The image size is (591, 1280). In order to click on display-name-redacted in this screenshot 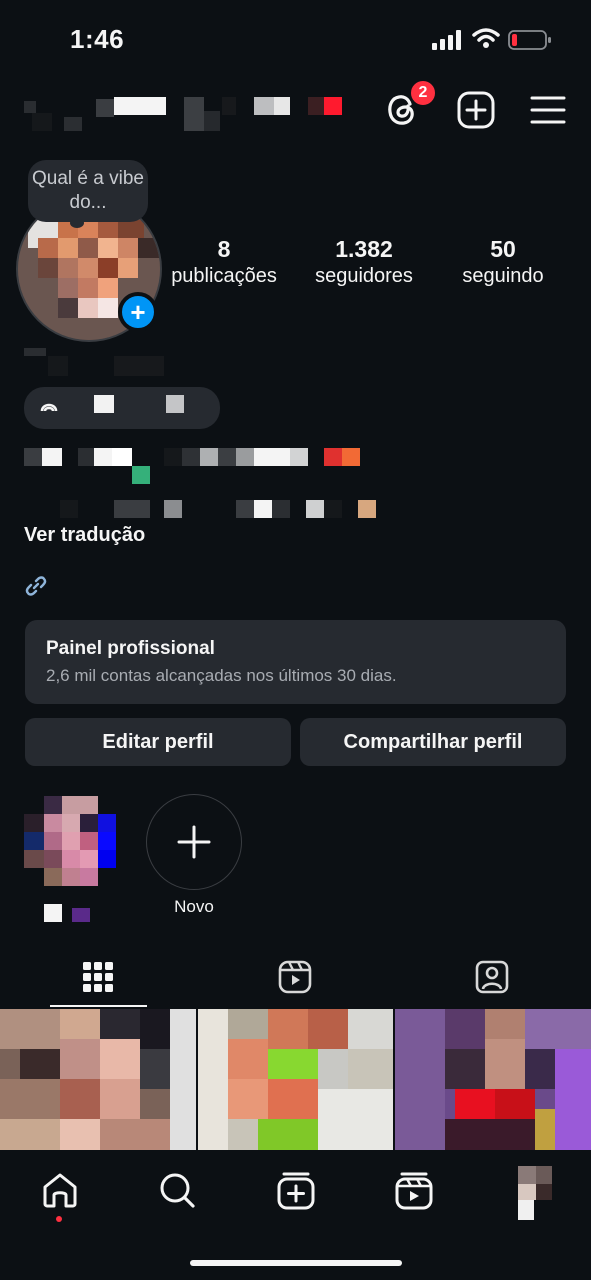, I will do `click(94, 362)`.